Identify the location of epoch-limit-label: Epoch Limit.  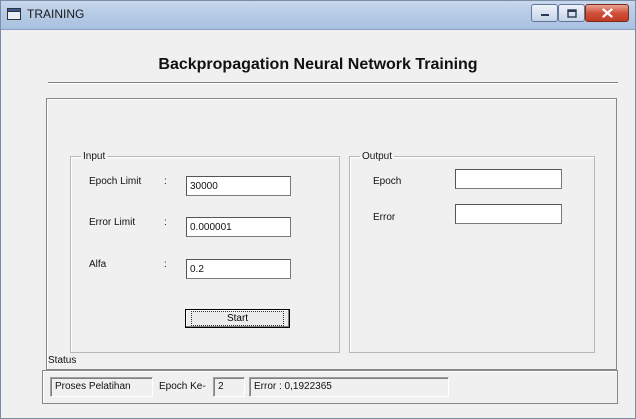
(115, 181).